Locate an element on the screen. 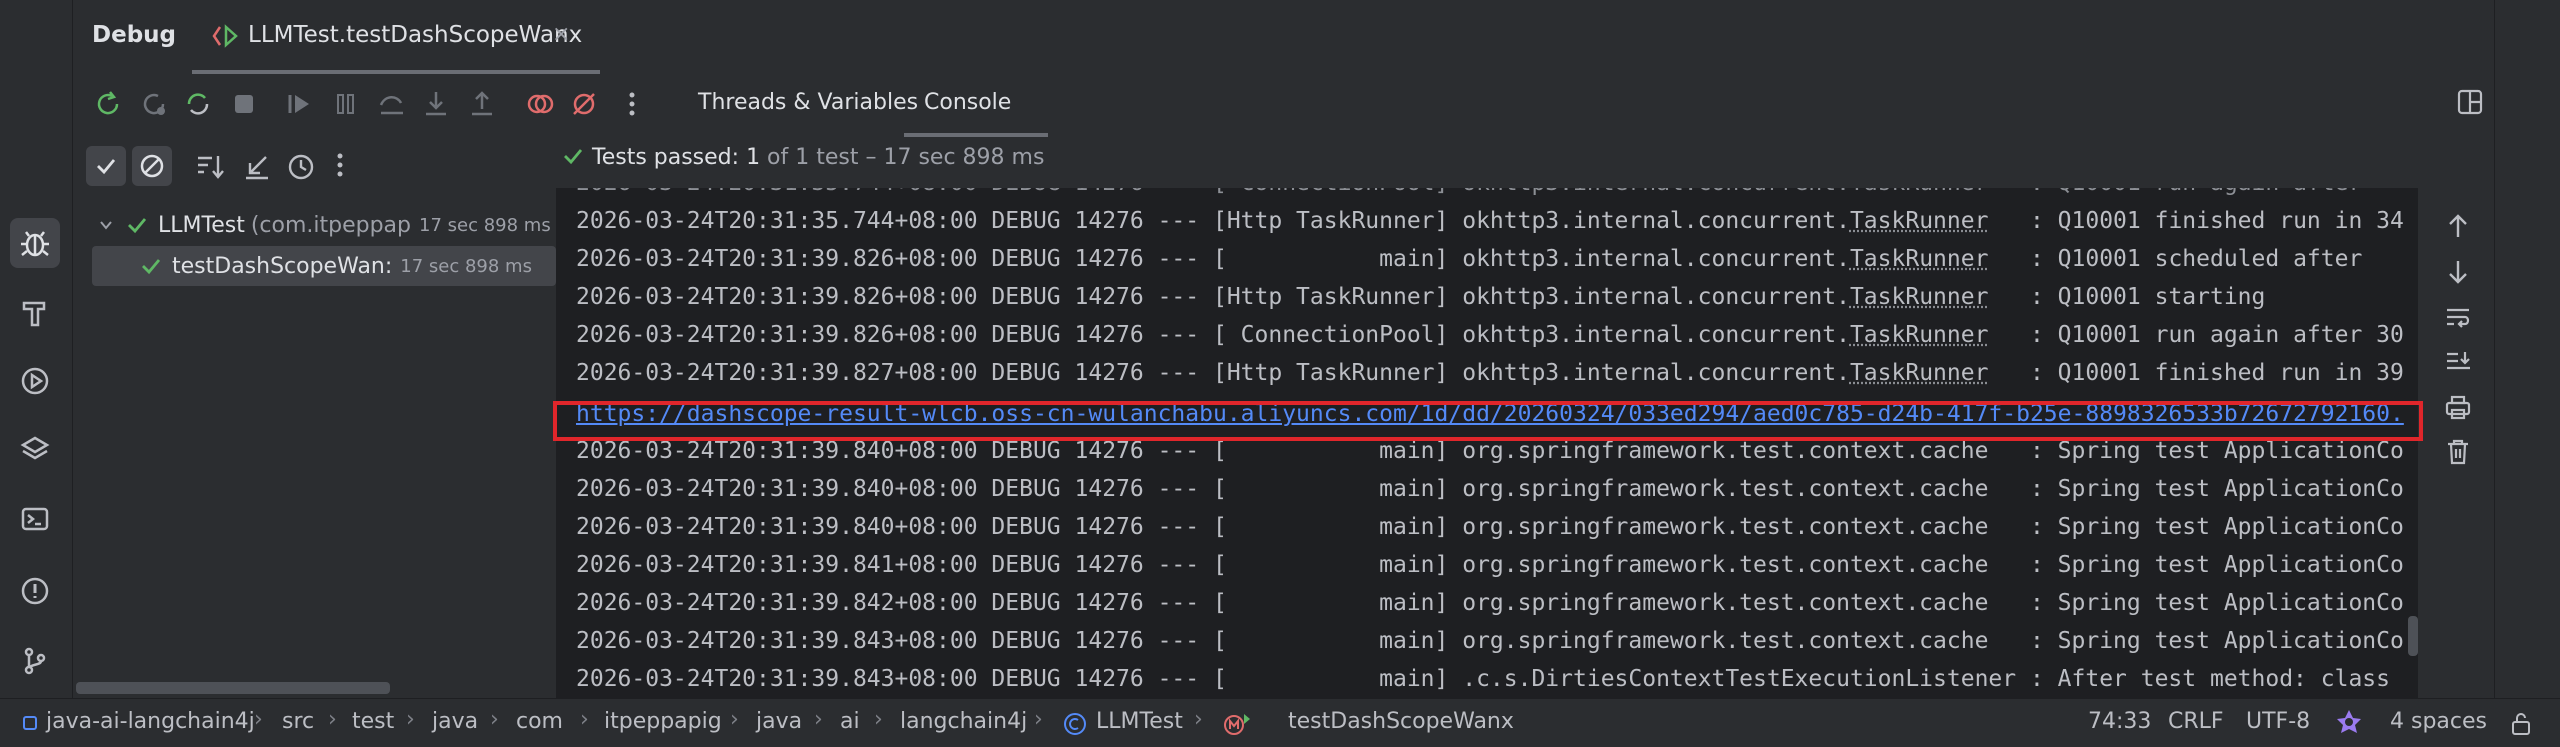 This screenshot has width=2560, height=747. breadcrumb-project: java-ai-langchain4j is located at coordinates (150, 721).